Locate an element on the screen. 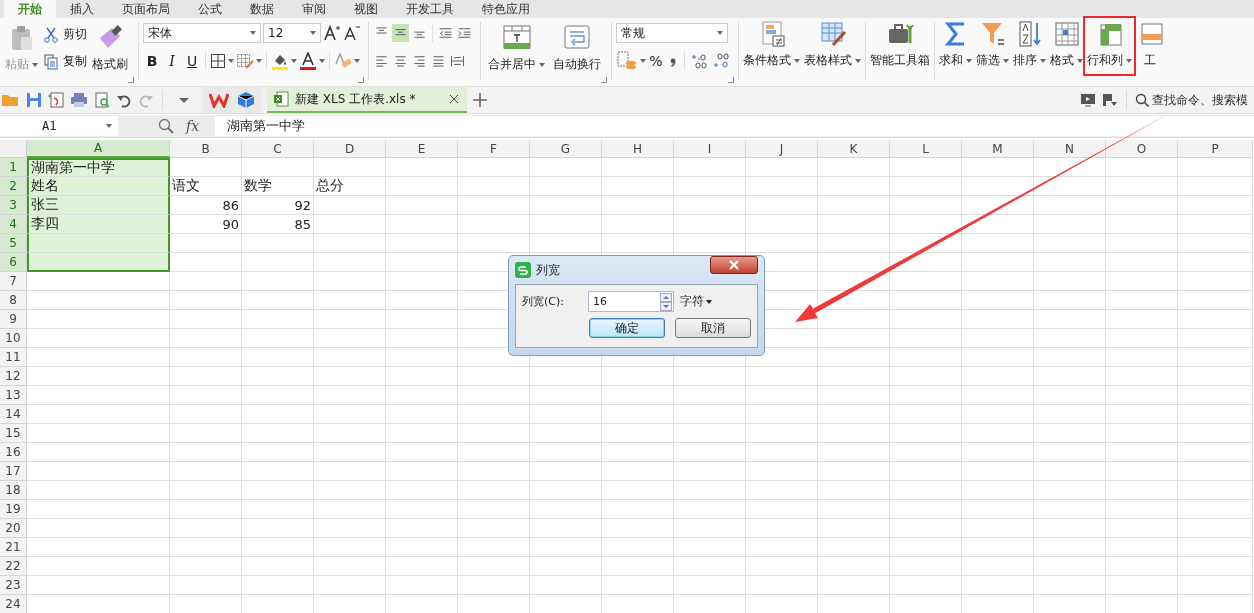 This screenshot has width=1254, height=613. number-format-dropdown: 常规 is located at coordinates (672, 33).